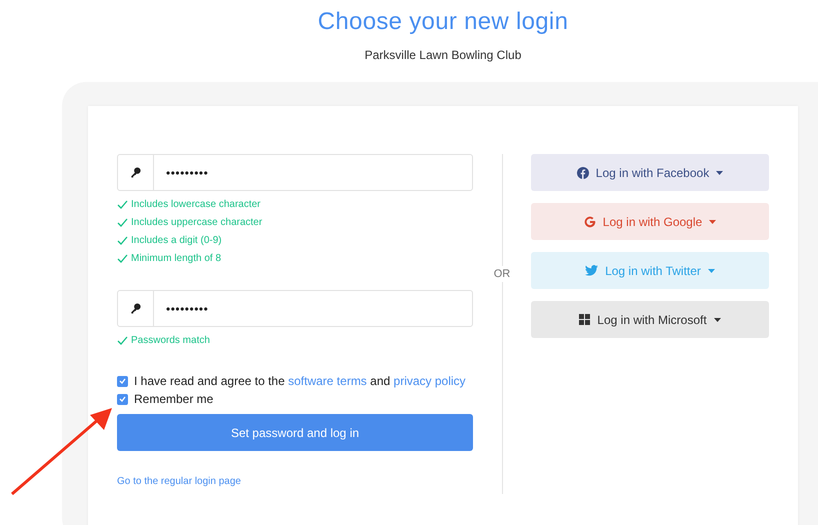  What do you see at coordinates (300, 381) in the screenshot?
I see `checkbox-label: I have read and agree to the software terms and privacy policy` at bounding box center [300, 381].